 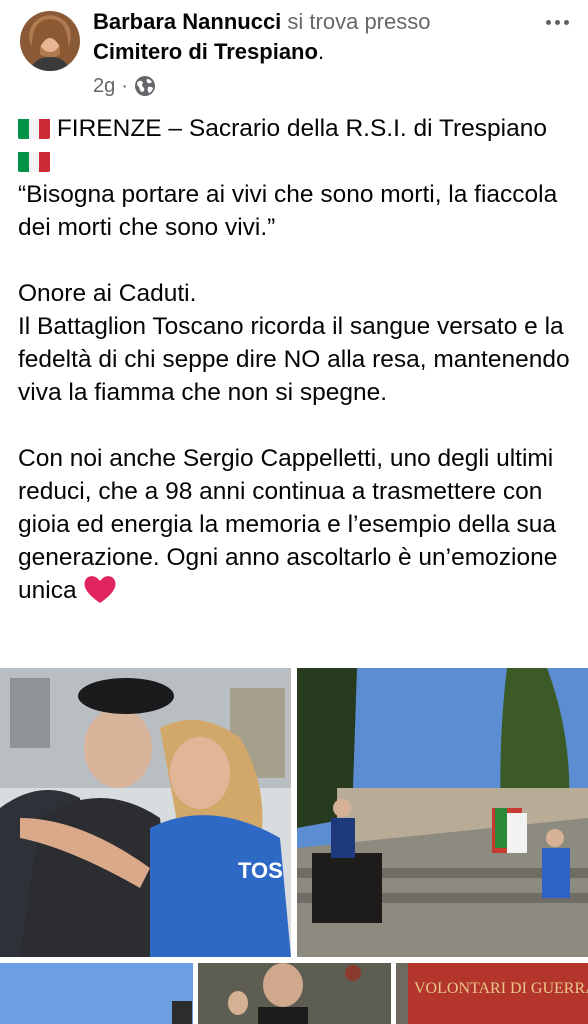 I want to click on shirt-text: TOS, so click(x=260, y=870).